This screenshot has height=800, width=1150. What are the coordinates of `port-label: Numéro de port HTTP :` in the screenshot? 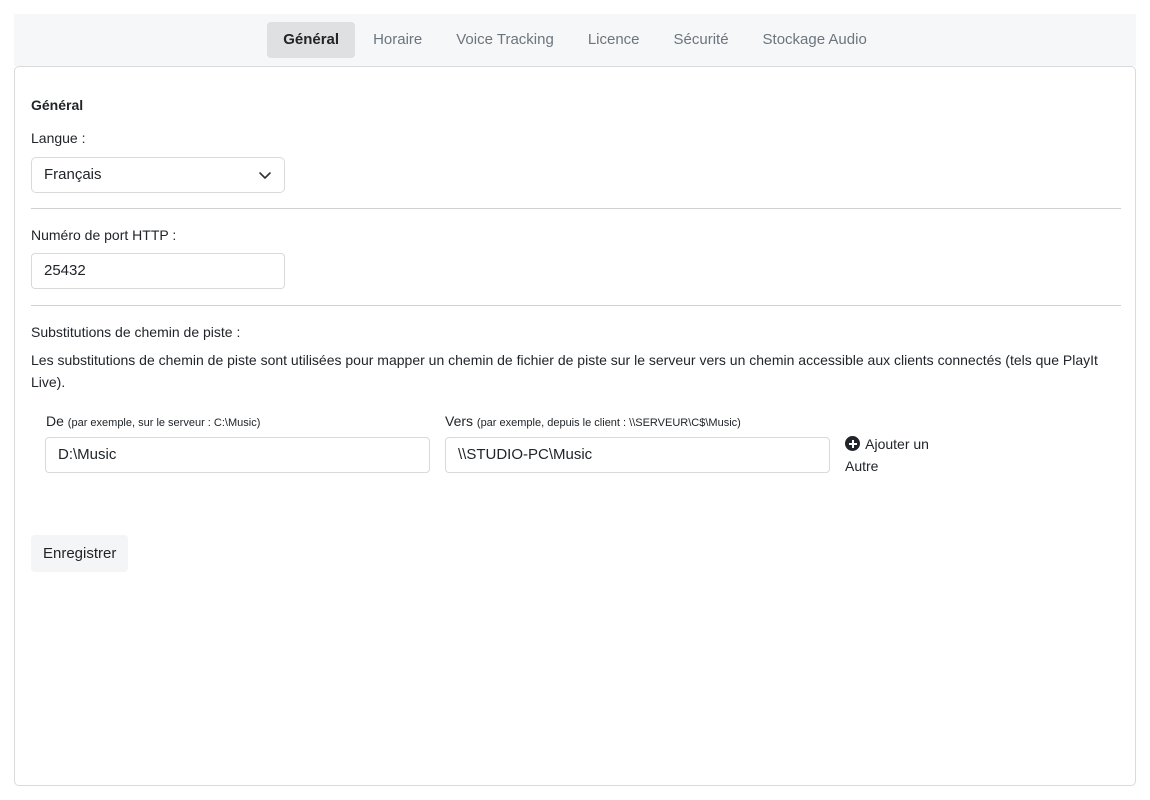 It's located at (104, 235).